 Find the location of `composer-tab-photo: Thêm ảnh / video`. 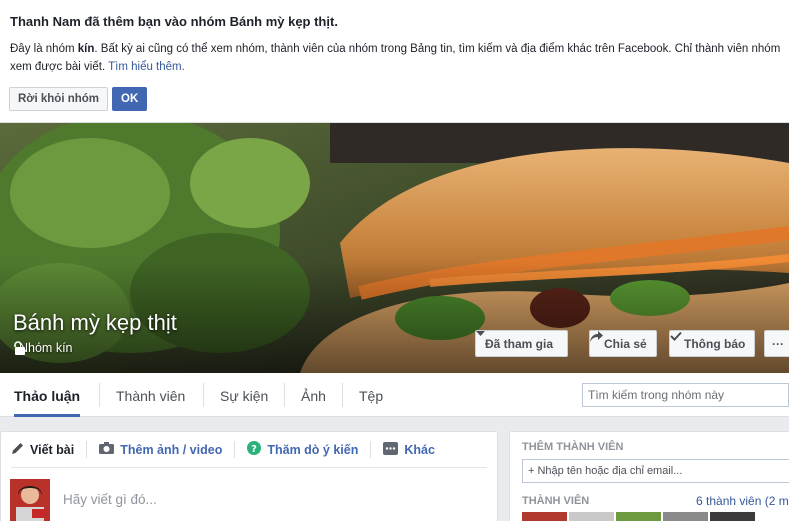

composer-tab-photo: Thêm ảnh / video is located at coordinates (167, 449).